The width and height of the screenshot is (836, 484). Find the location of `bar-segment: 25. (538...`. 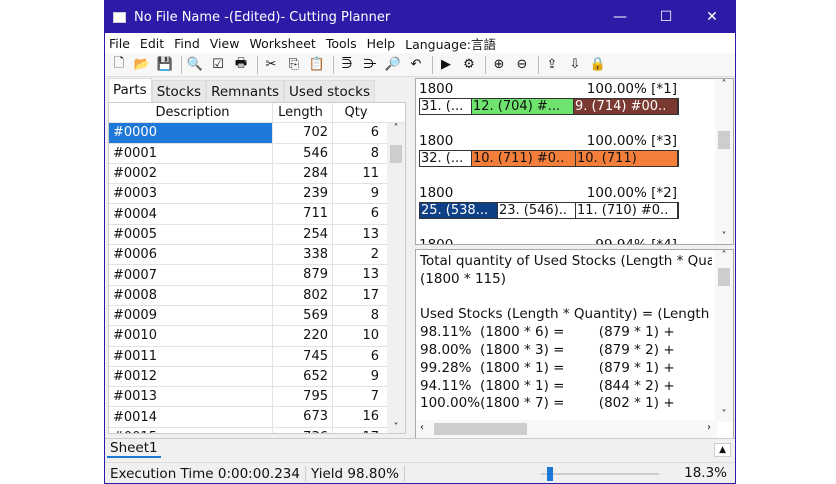

bar-segment: 25. (538... is located at coordinates (459, 210).